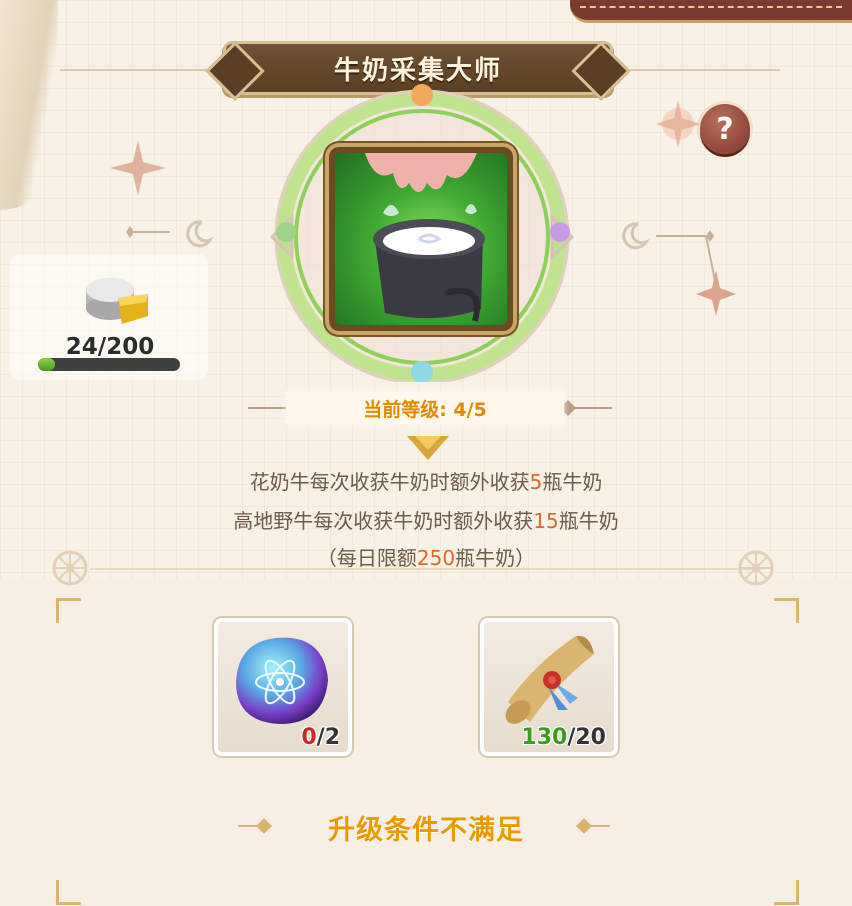 This screenshot has height=906, width=852. Describe the element at coordinates (563, 737) in the screenshot. I see `requirement-count-scroll: 130/20` at that location.